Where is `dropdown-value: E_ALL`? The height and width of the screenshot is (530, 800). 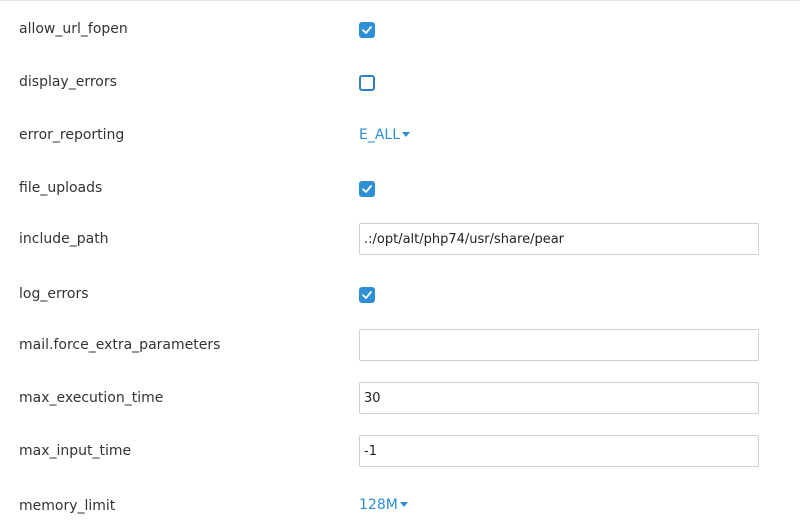
dropdown-value: E_ALL is located at coordinates (380, 135).